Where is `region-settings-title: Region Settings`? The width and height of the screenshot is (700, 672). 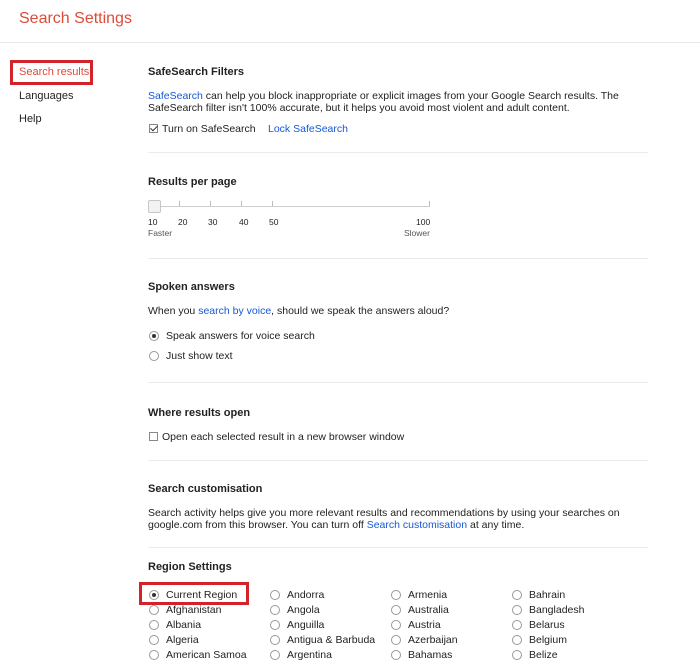
region-settings-title: Region Settings is located at coordinates (190, 567).